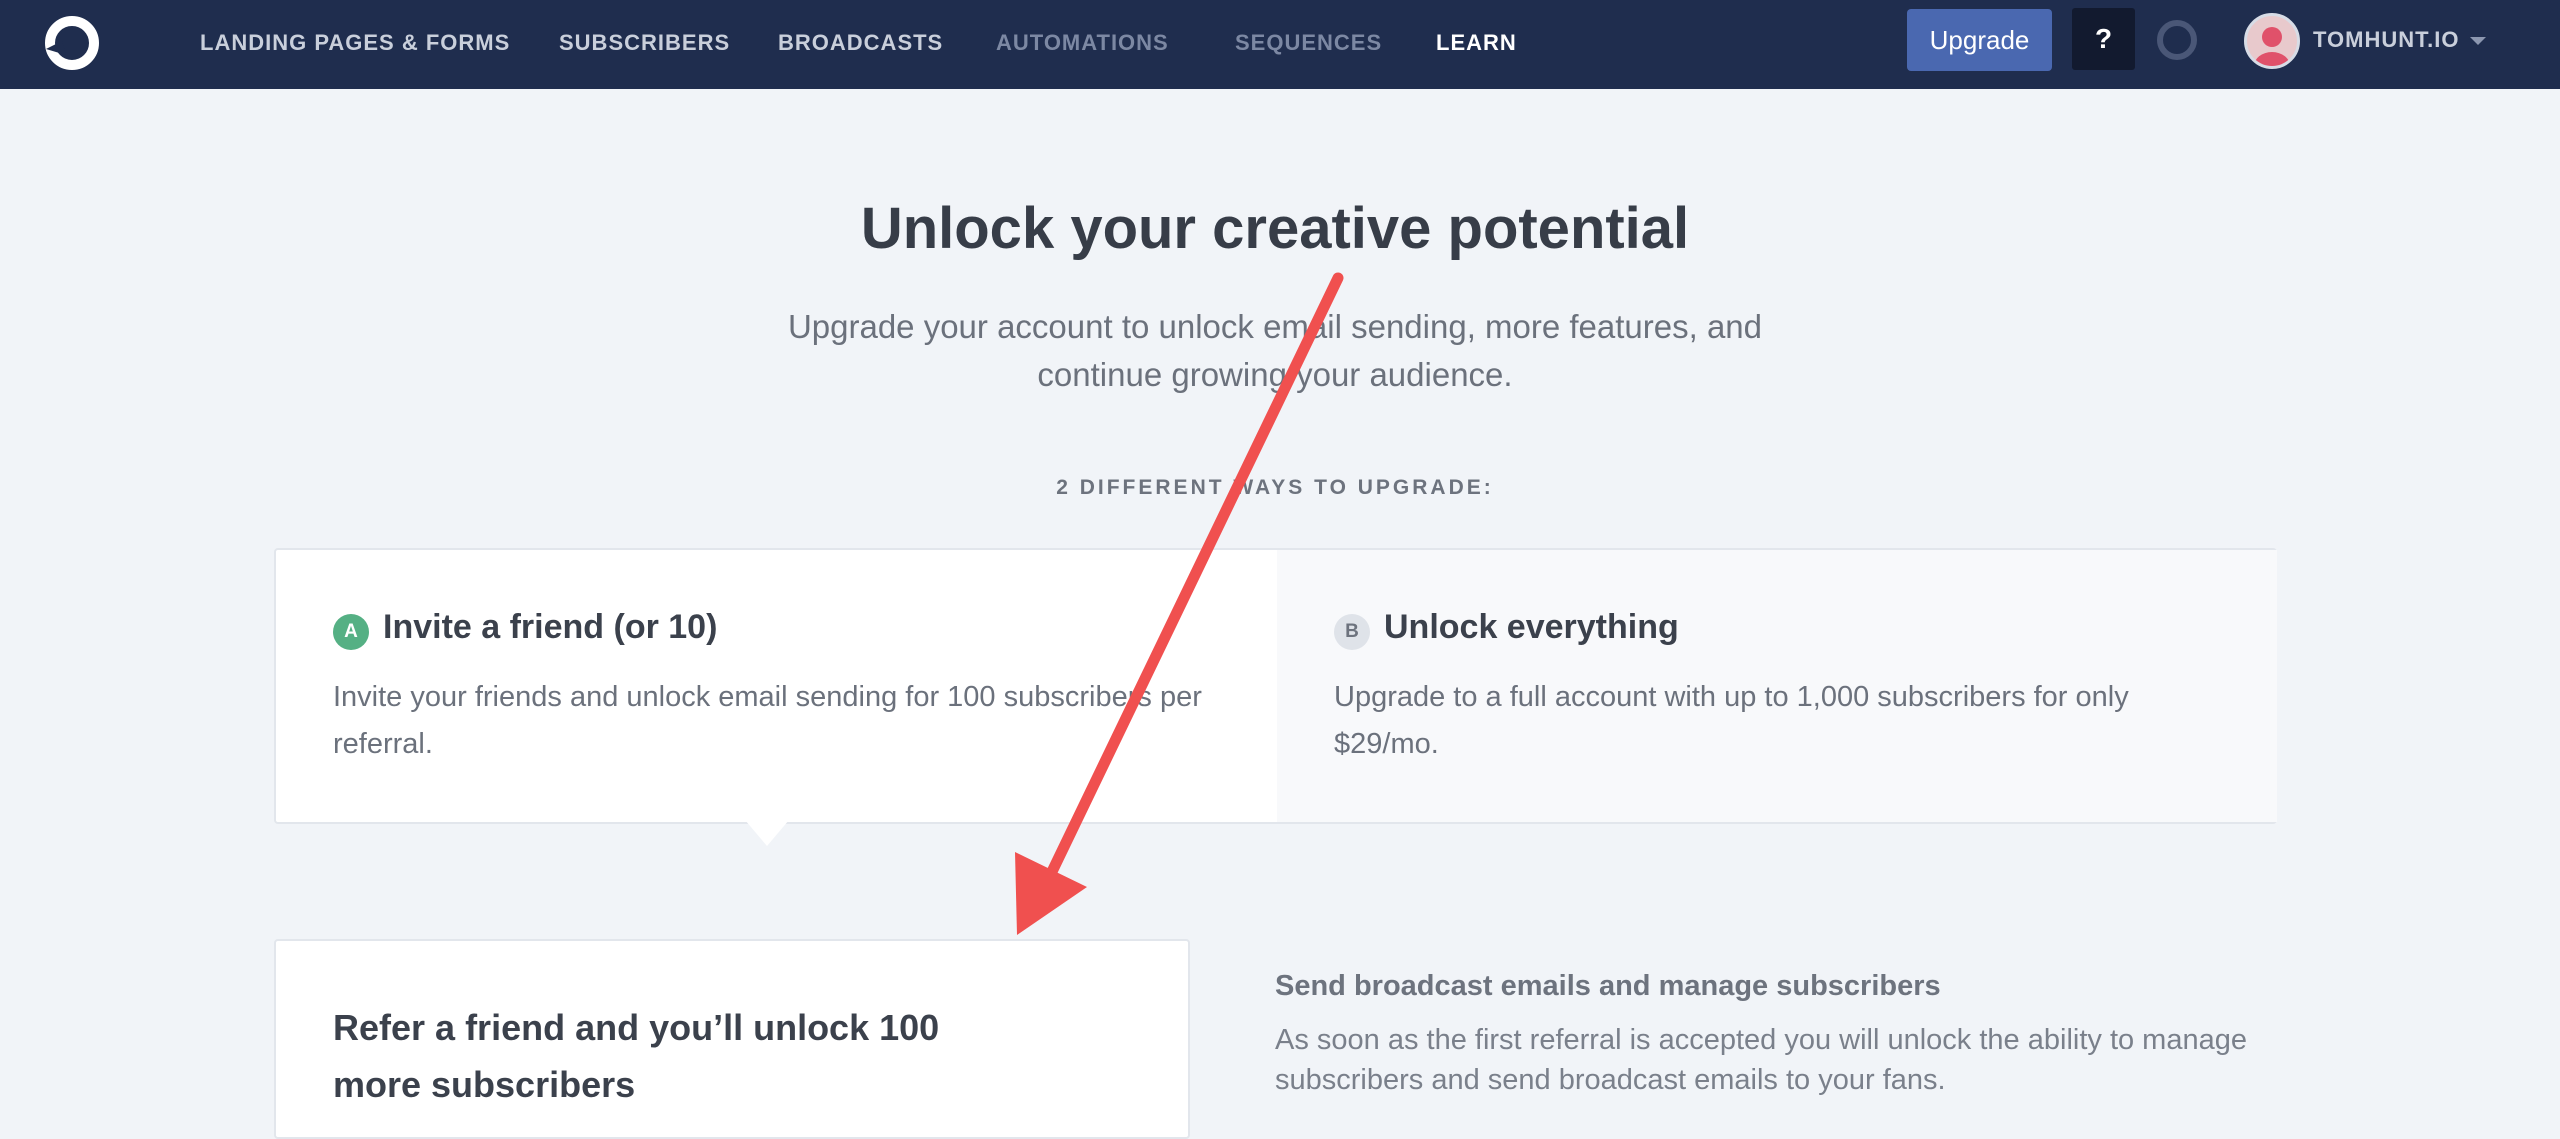 Image resolution: width=2560 pixels, height=1139 pixels. Describe the element at coordinates (2386, 40) in the screenshot. I see `account-menu: TOMHUNT.IO` at that location.